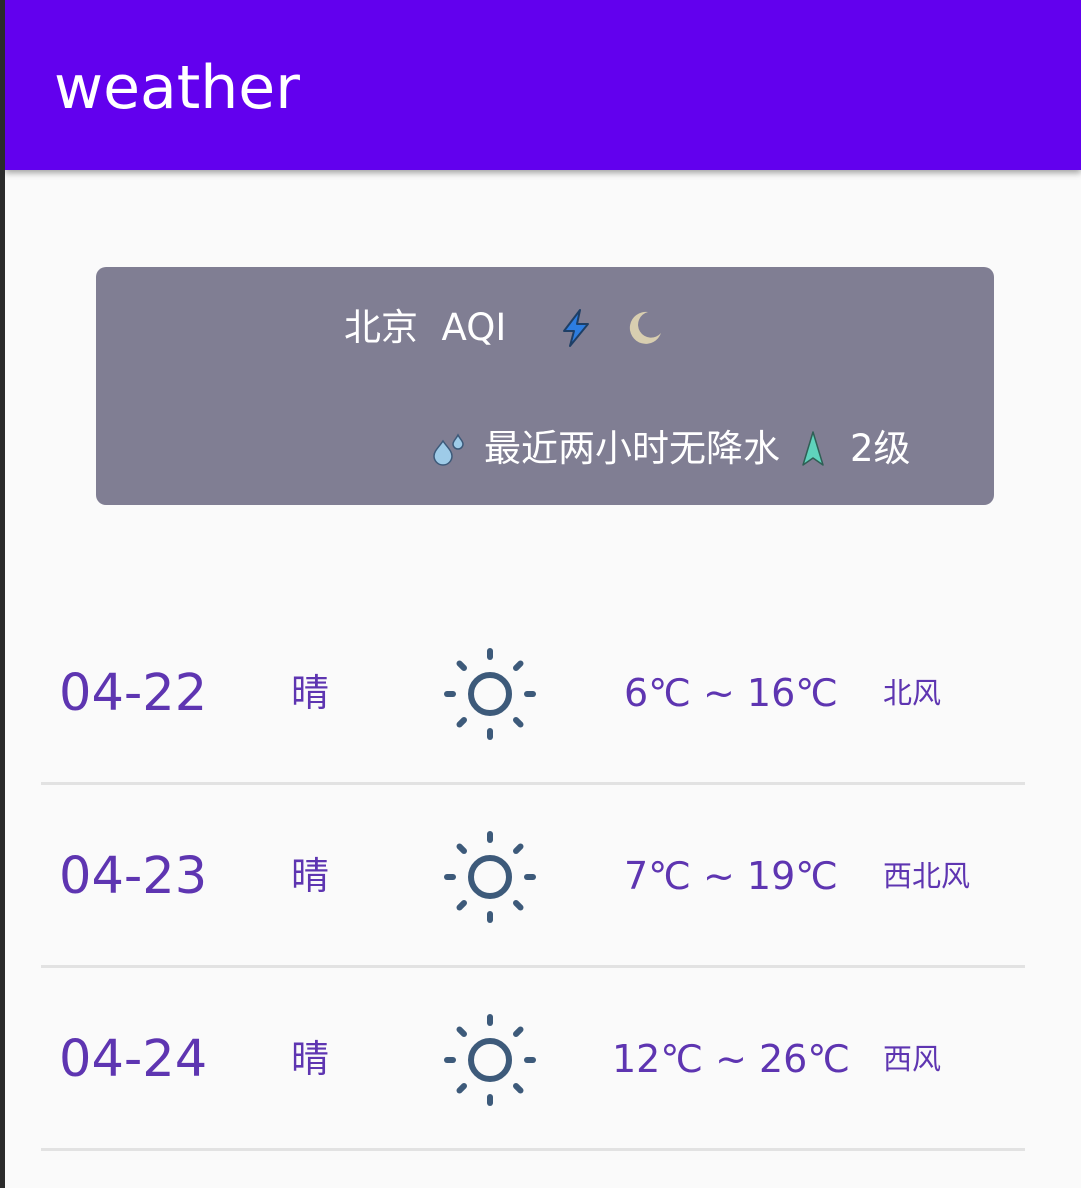  What do you see at coordinates (880, 448) in the screenshot?
I see `wind-level: 2级` at bounding box center [880, 448].